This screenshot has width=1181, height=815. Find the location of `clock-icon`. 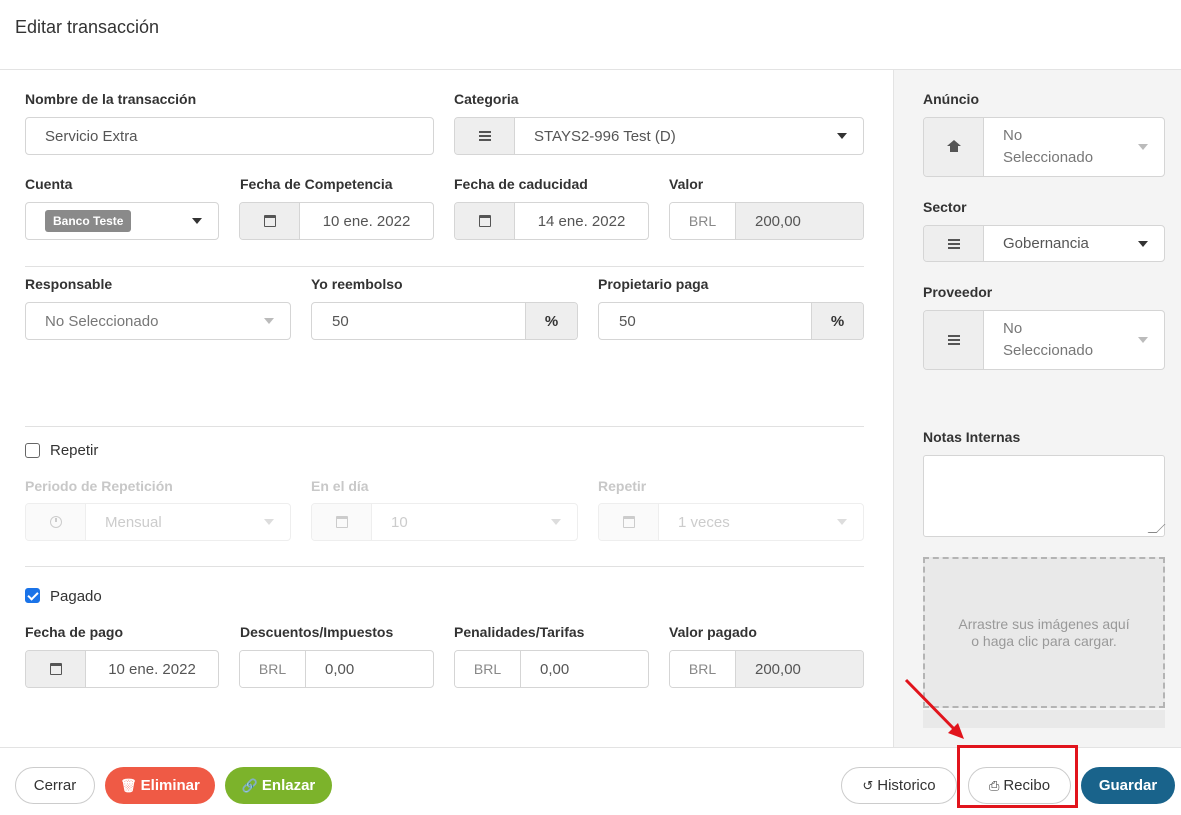

clock-icon is located at coordinates (56, 522).